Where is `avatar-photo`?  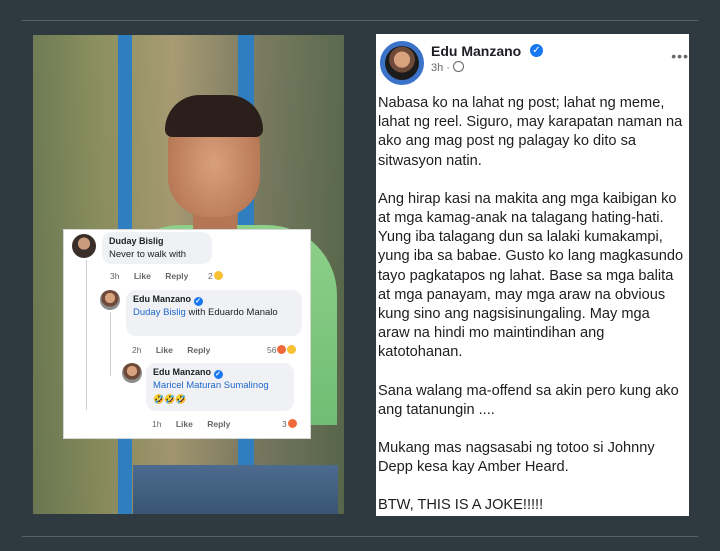 avatar-photo is located at coordinates (402, 63).